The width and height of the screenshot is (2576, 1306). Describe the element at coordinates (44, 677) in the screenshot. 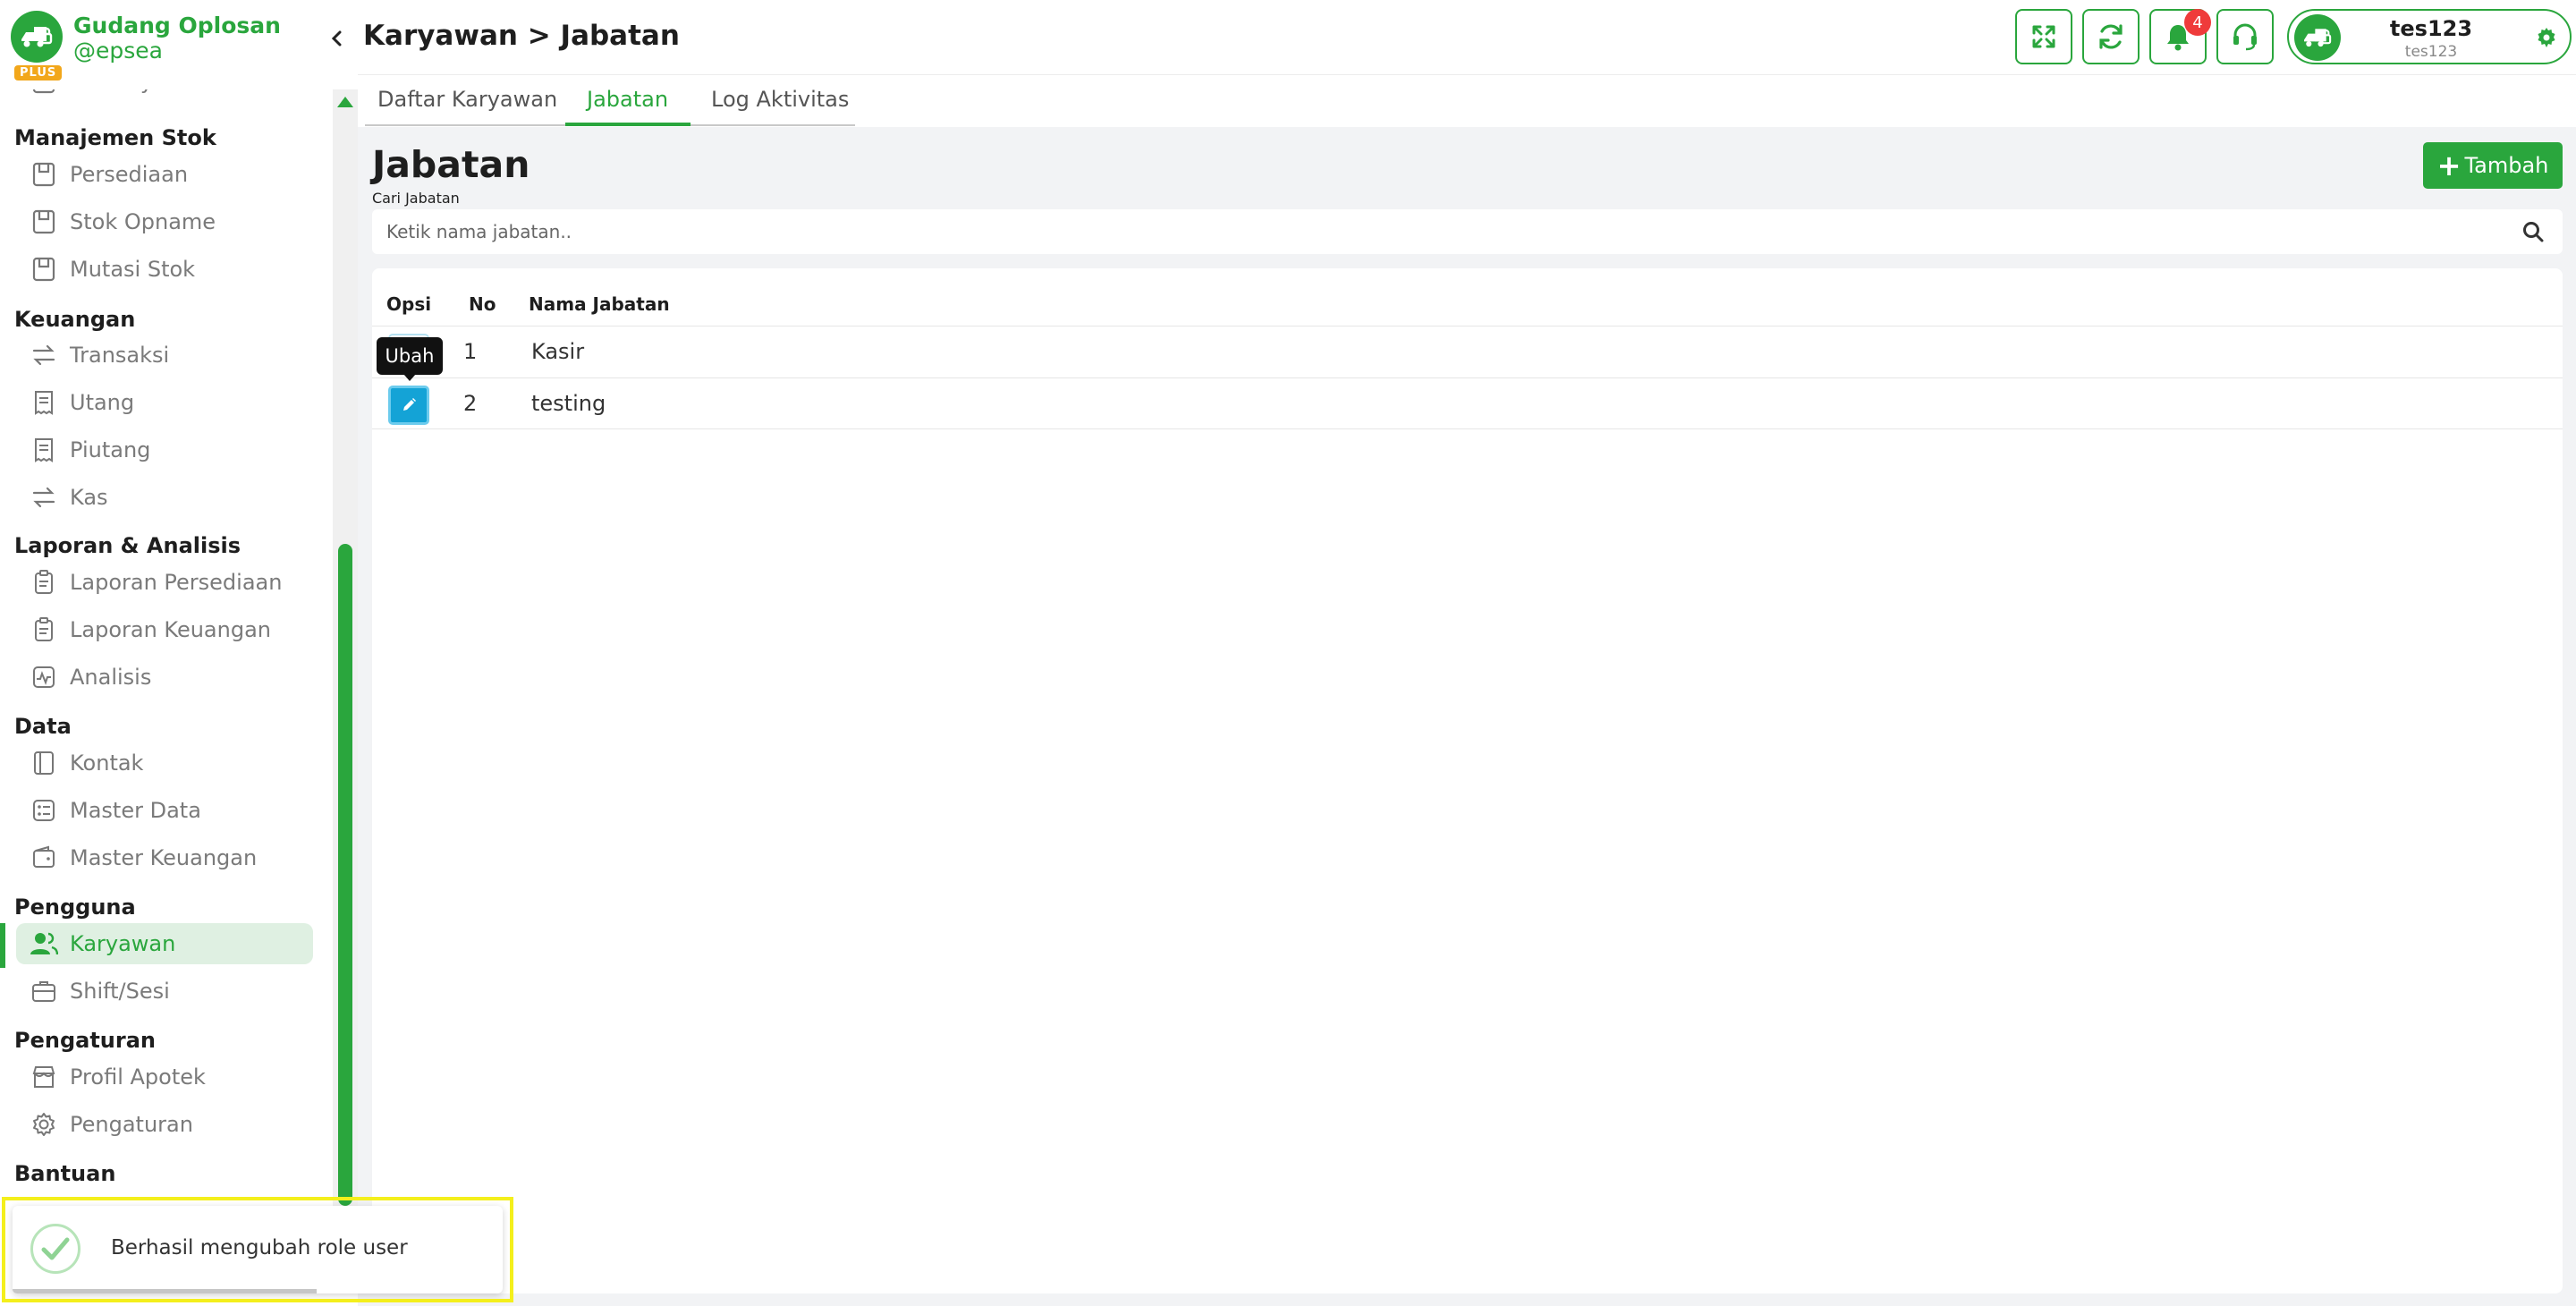

I see `pulse-icon` at that location.